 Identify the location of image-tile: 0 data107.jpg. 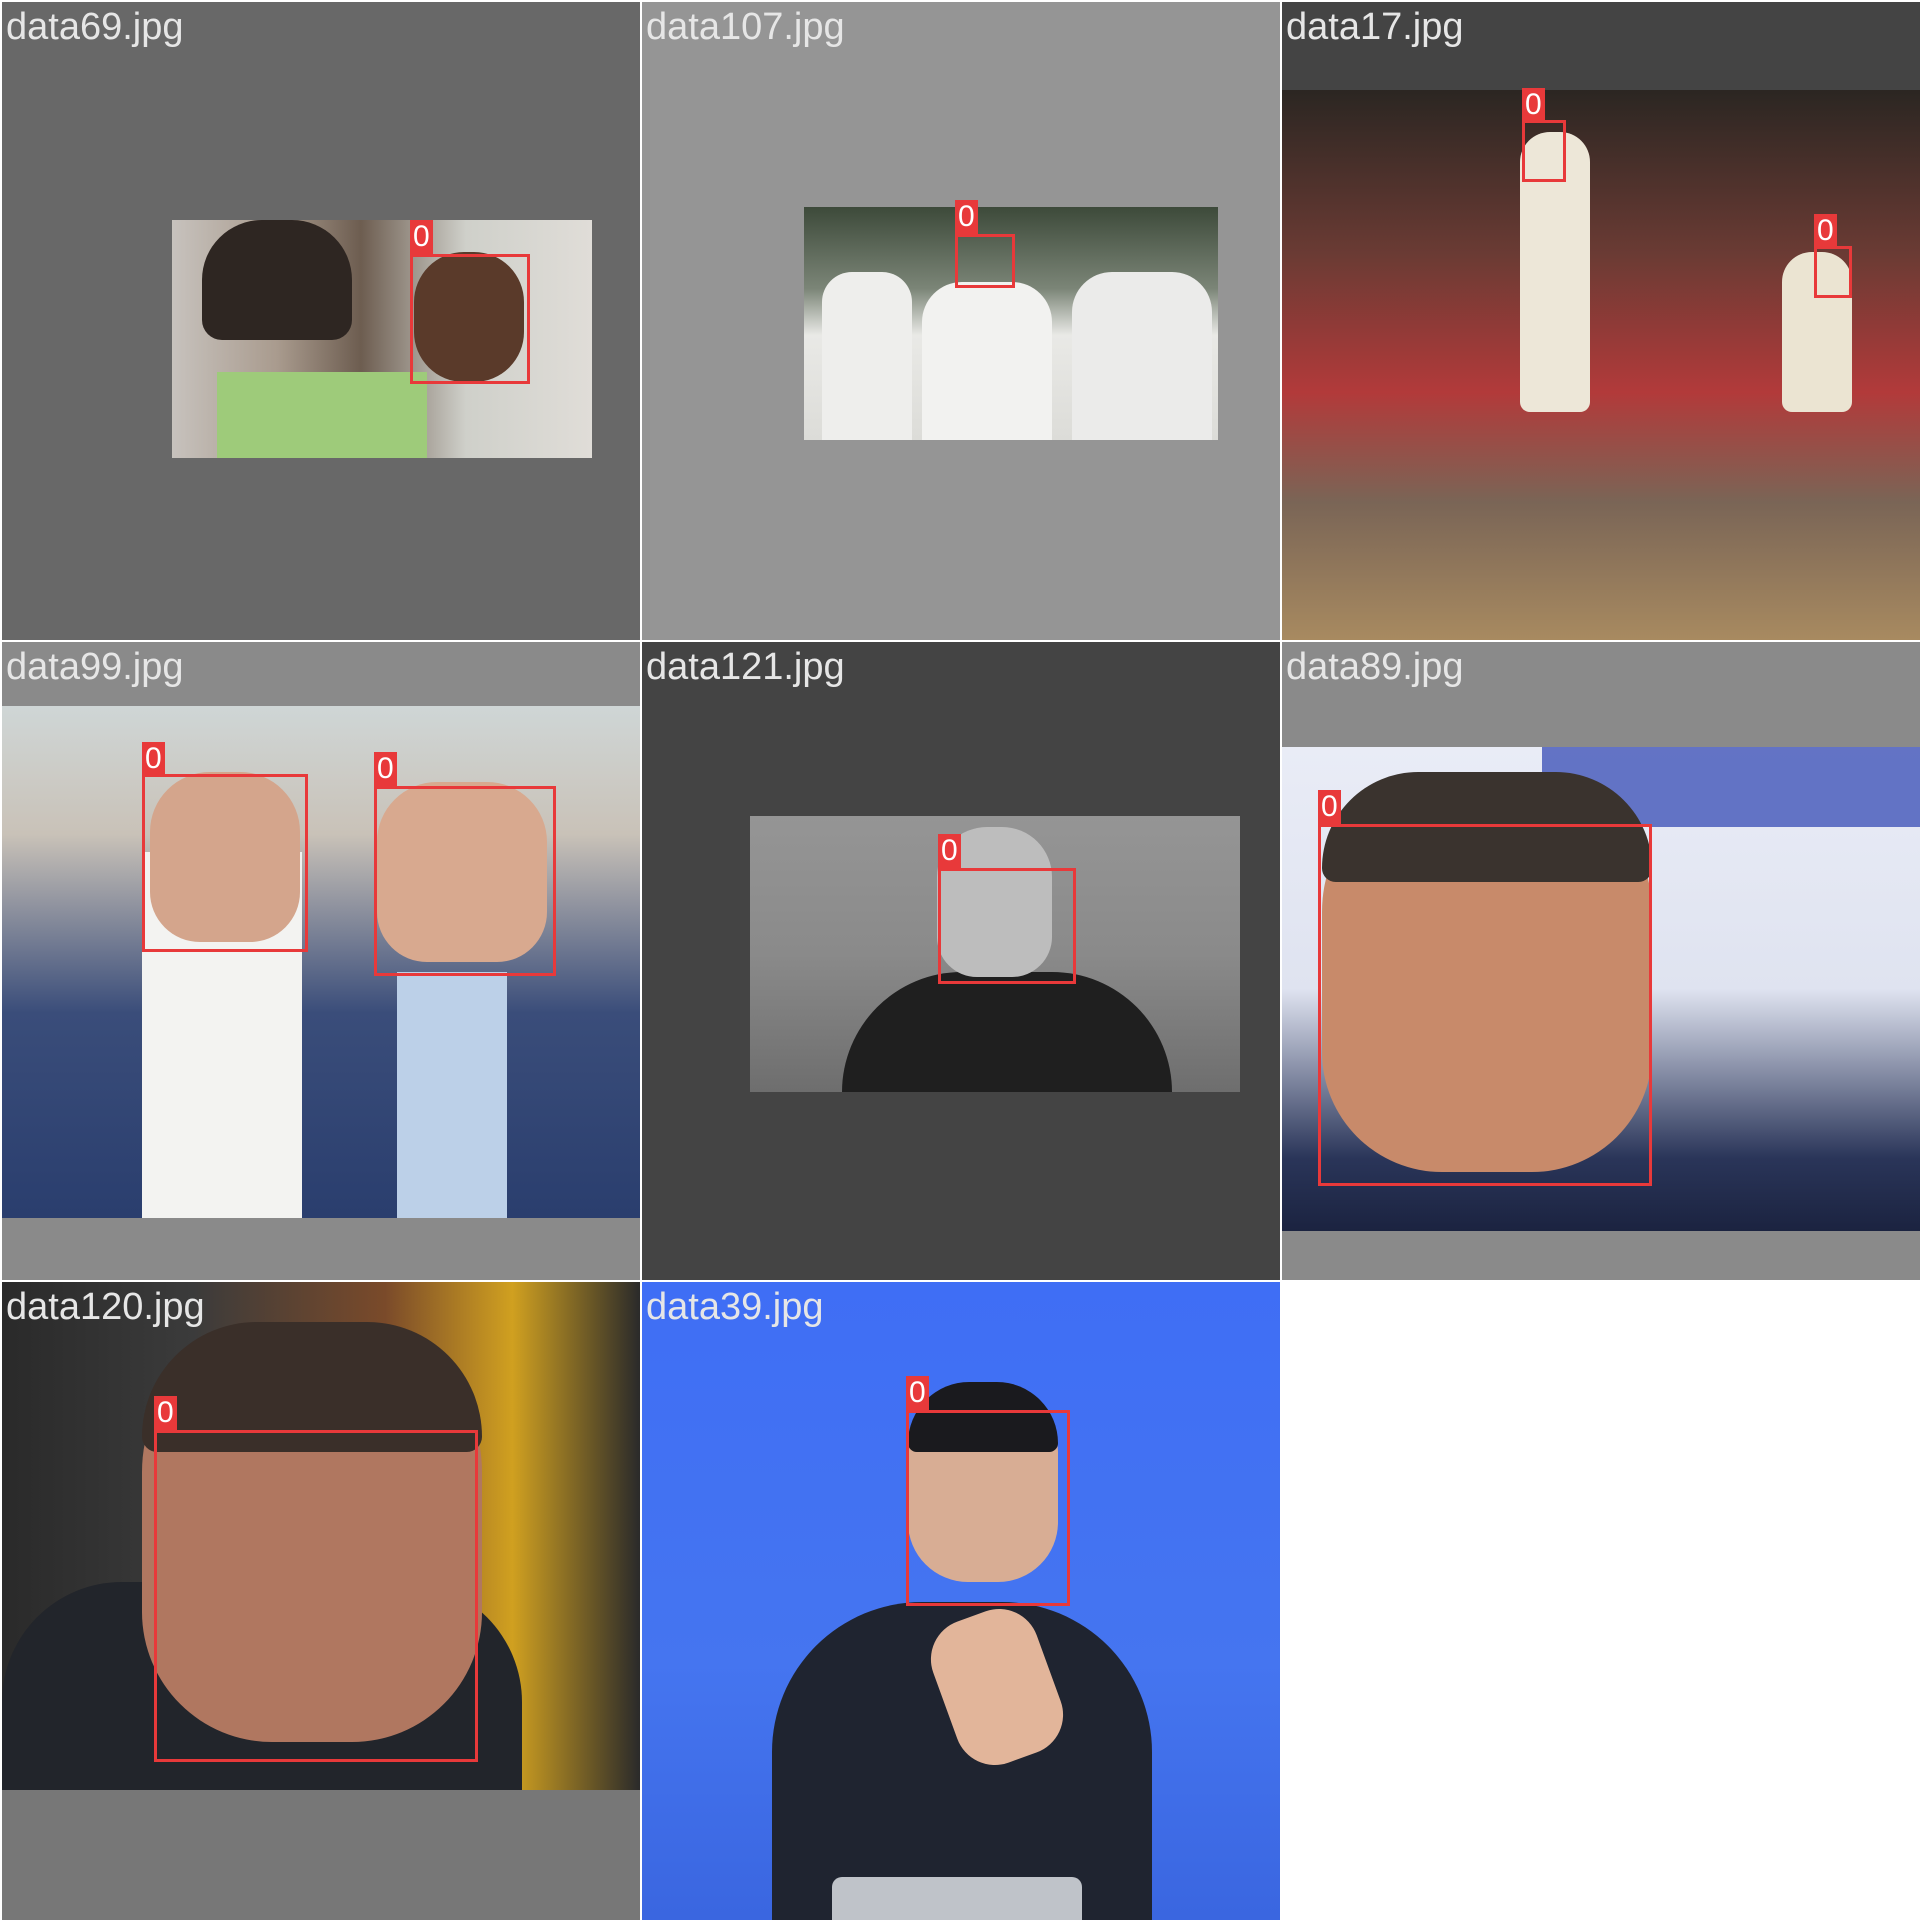
(961, 321).